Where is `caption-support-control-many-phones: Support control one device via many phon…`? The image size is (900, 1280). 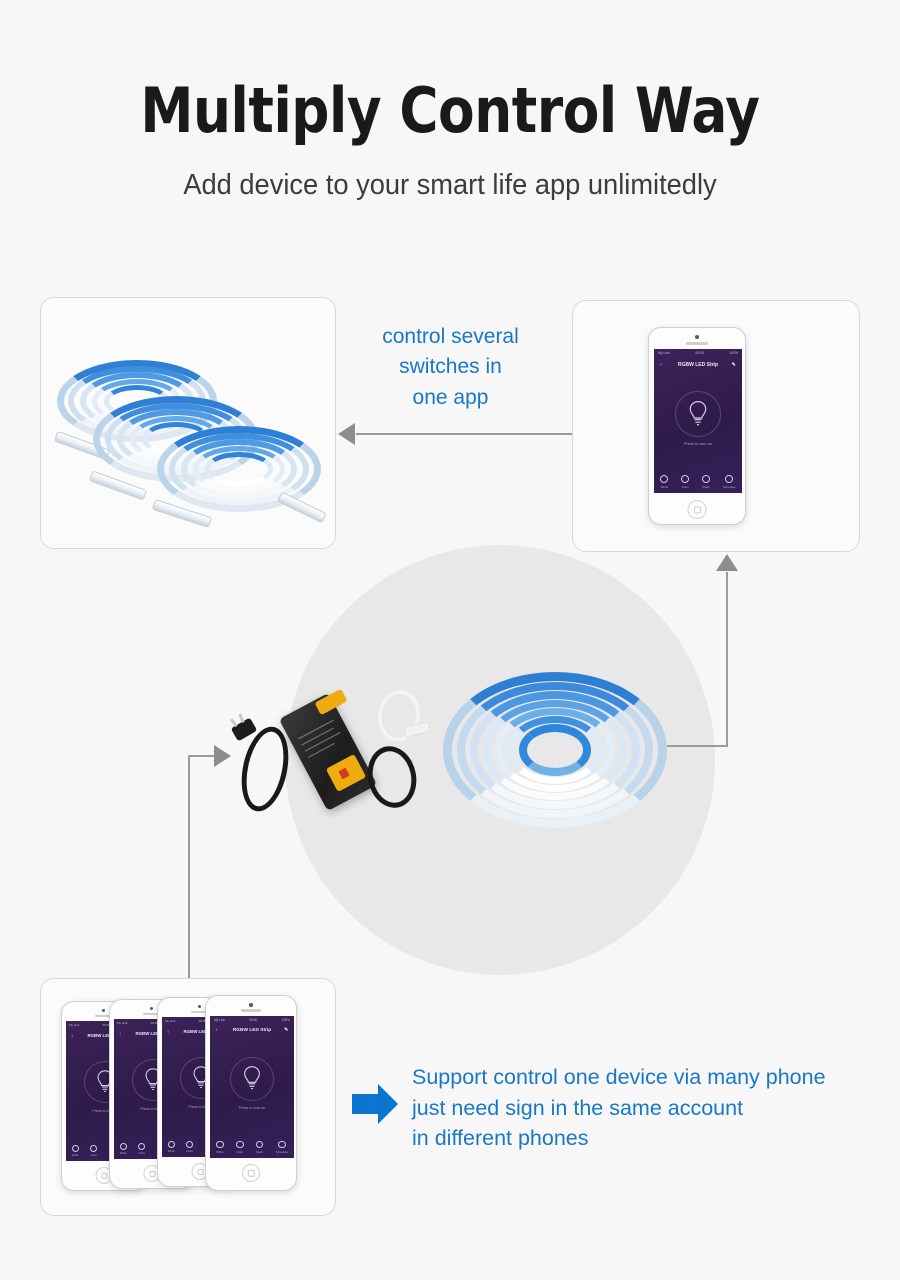 caption-support-control-many-phones: Support control one device via many phon… is located at coordinates (619, 1108).